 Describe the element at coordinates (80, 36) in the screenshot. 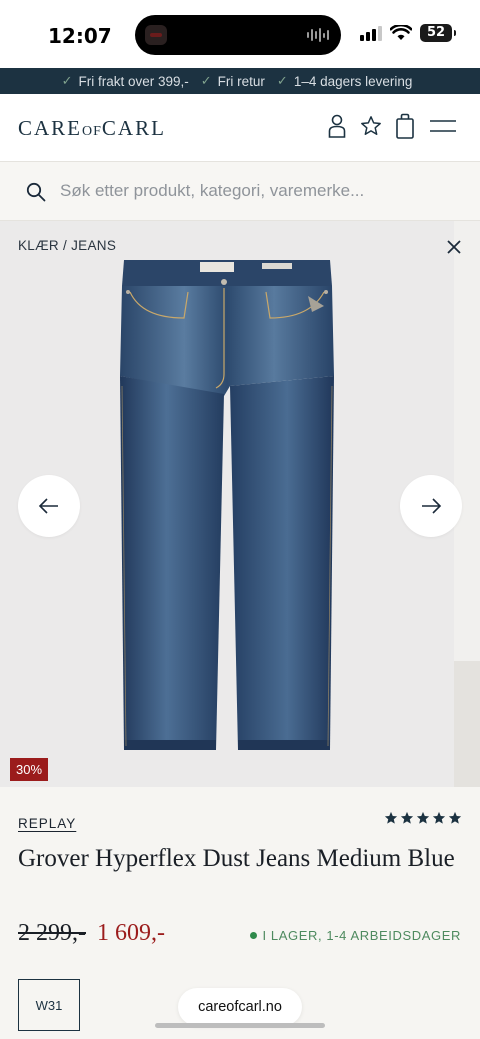

I see `status-time: 12:07` at that location.